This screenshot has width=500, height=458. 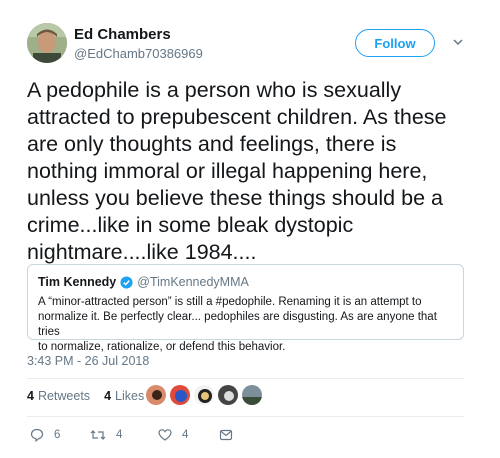 I want to click on follow-button: Follow, so click(x=395, y=43).